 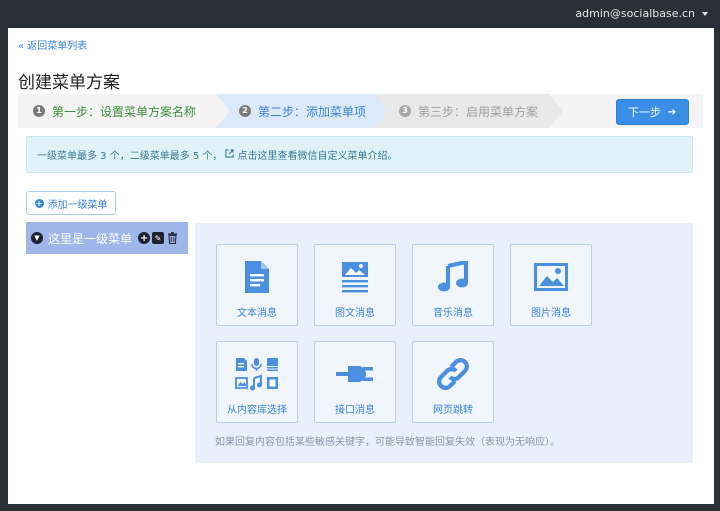 What do you see at coordinates (230, 154) in the screenshot?
I see `external-link-icon` at bounding box center [230, 154].